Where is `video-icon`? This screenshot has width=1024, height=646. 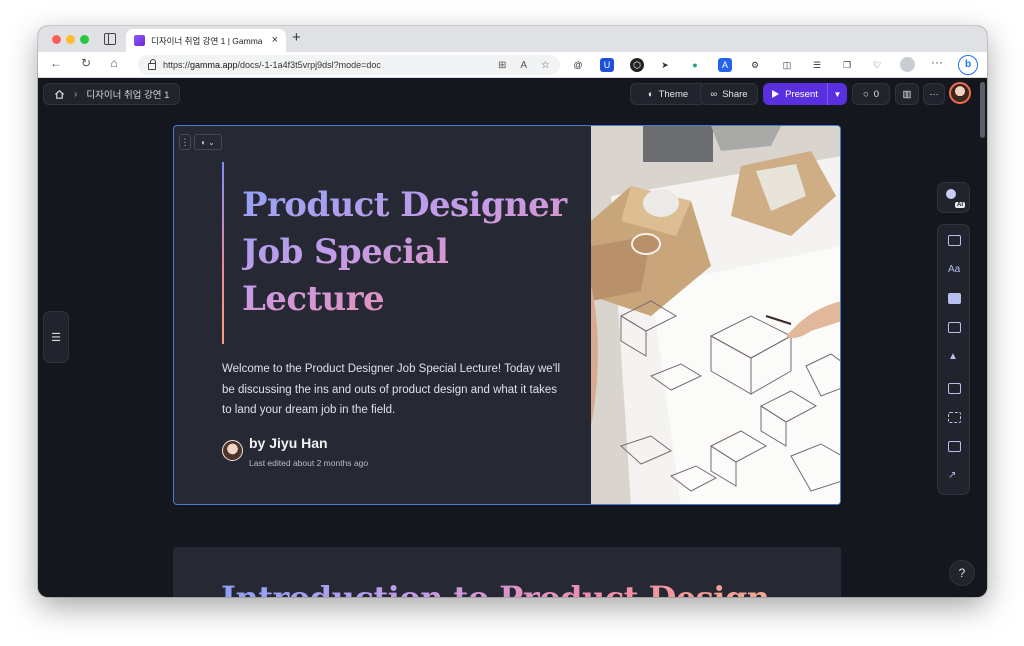
video-icon is located at coordinates (954, 417).